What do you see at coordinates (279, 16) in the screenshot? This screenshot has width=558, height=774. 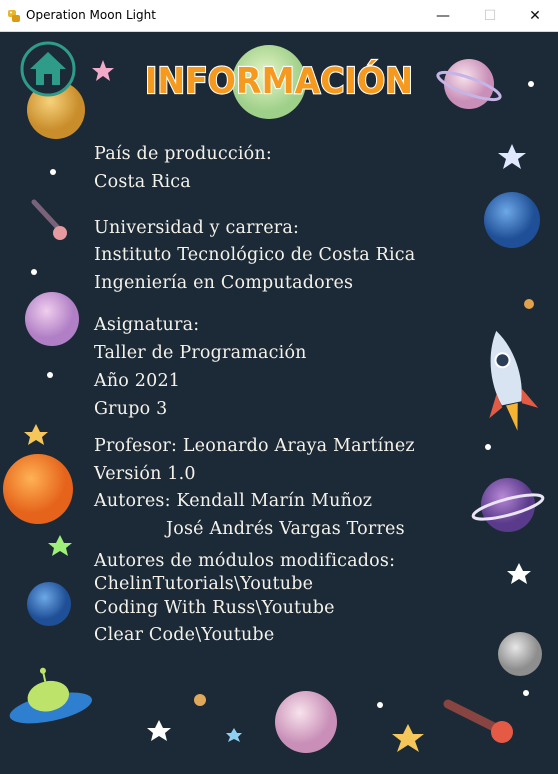 I see `title-bar: Operation Moon Light — ☐ ✕` at bounding box center [279, 16].